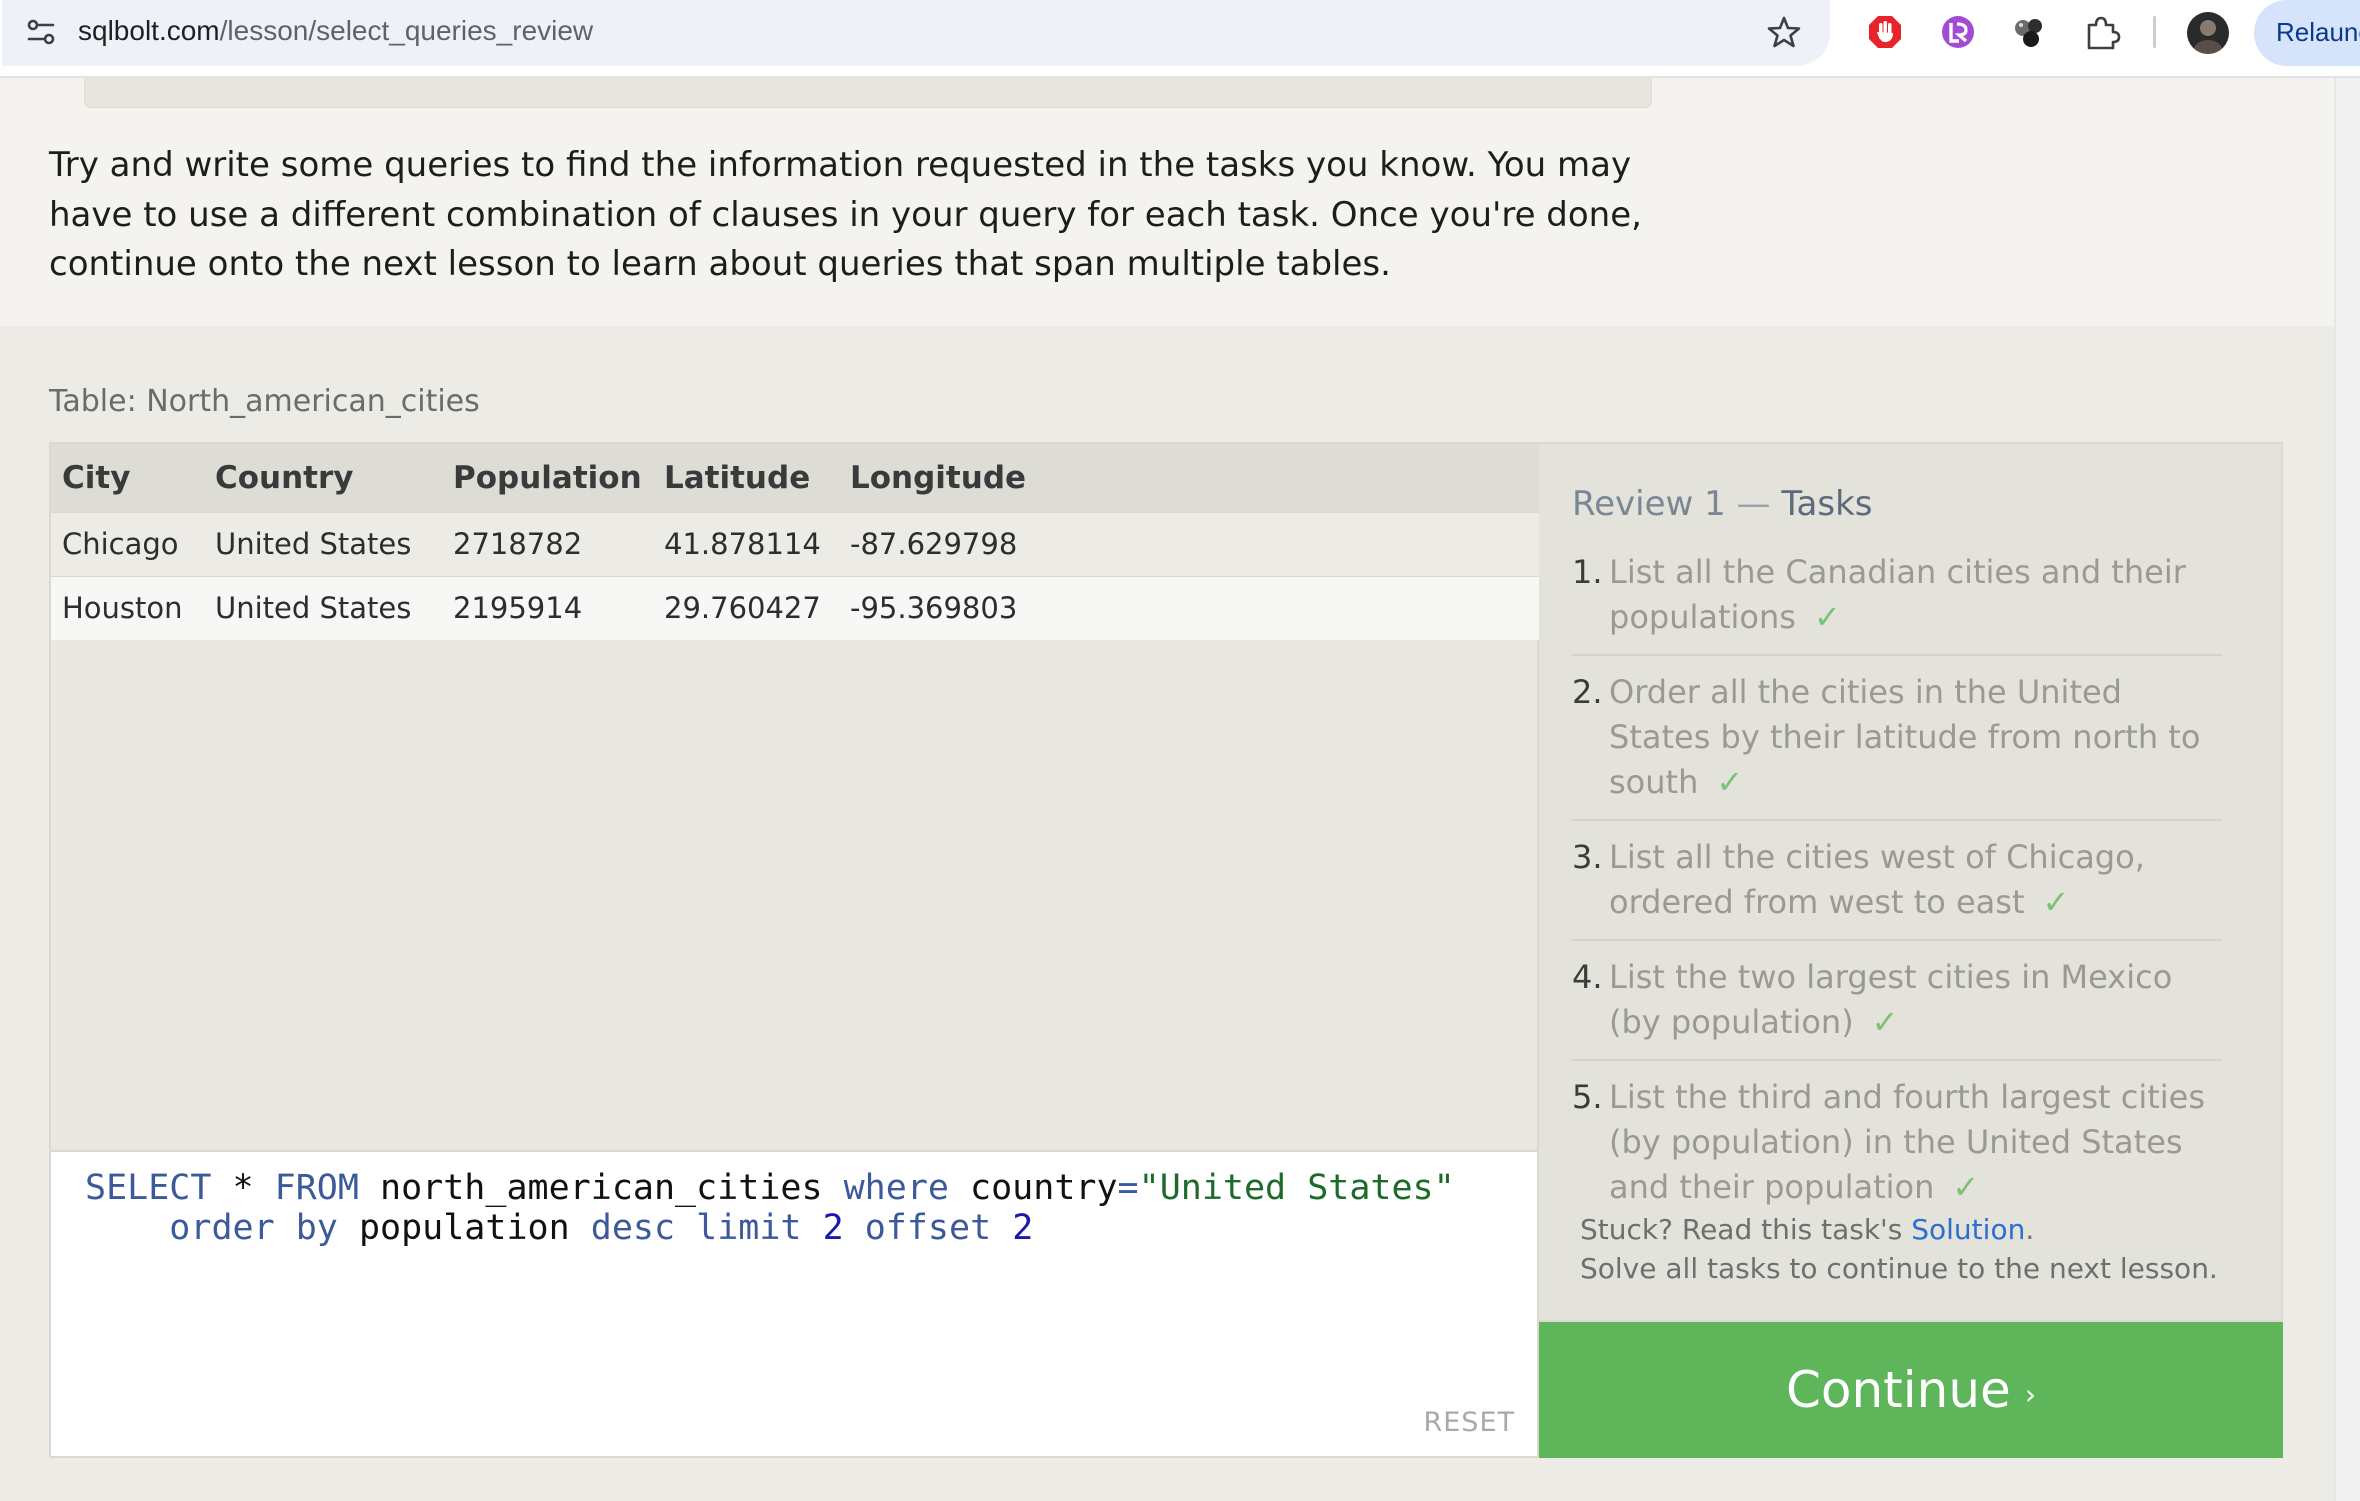 This screenshot has width=2360, height=1501. I want to click on table-cell: Houston, so click(127, 607).